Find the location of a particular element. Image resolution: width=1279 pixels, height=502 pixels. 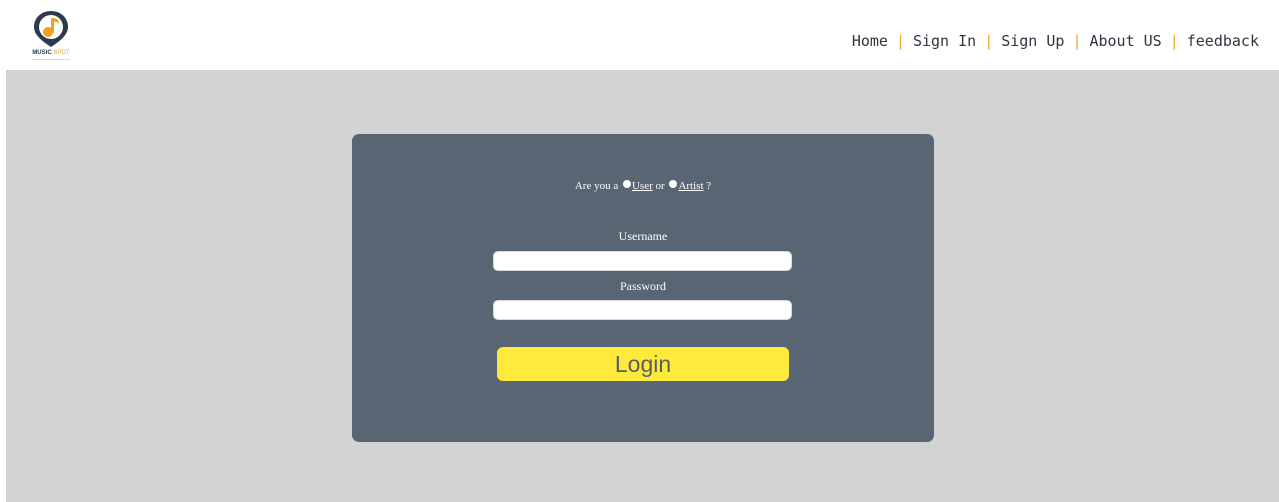

logo-wordmark: MUSIC SPOT is located at coordinates (51, 53).